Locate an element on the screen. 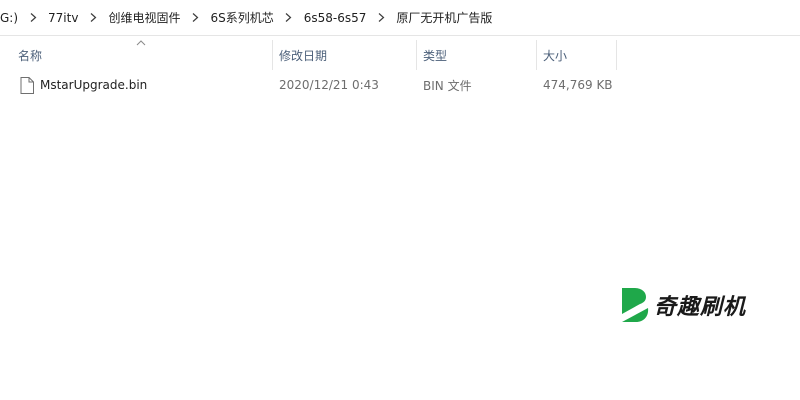 Image resolution: width=800 pixels, height=400 pixels. breadcrumb-drive: G:) is located at coordinates (11, 18).